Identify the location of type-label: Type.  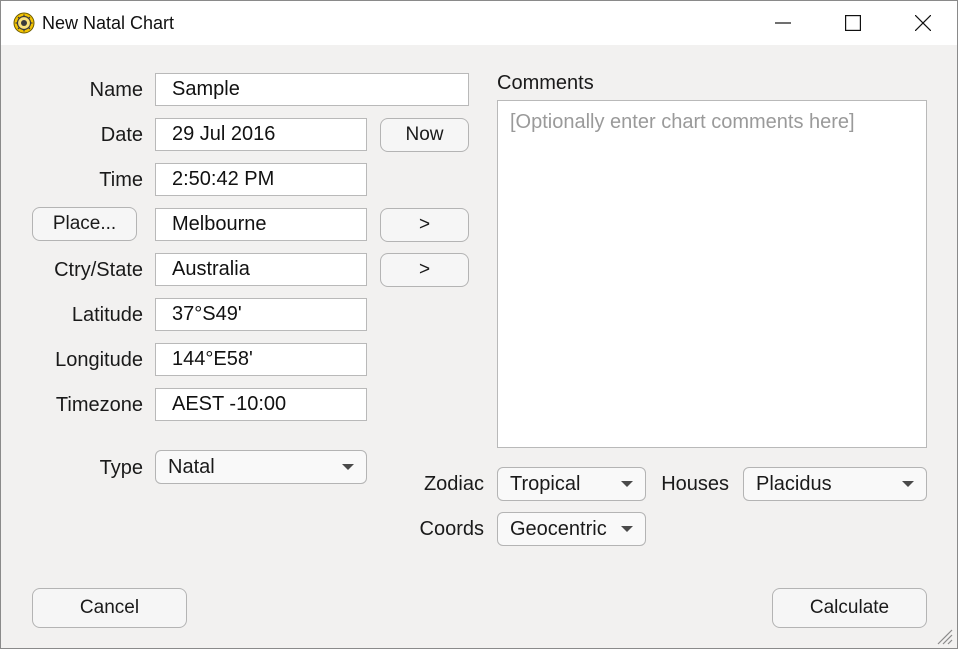
(121, 468).